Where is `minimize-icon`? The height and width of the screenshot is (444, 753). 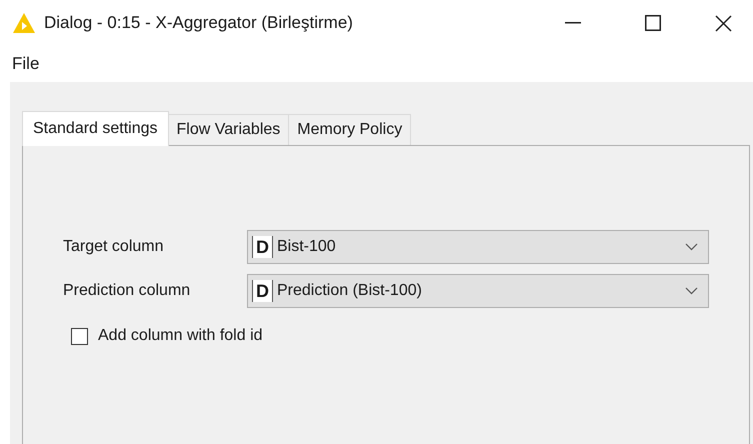
minimize-icon is located at coordinates (573, 23).